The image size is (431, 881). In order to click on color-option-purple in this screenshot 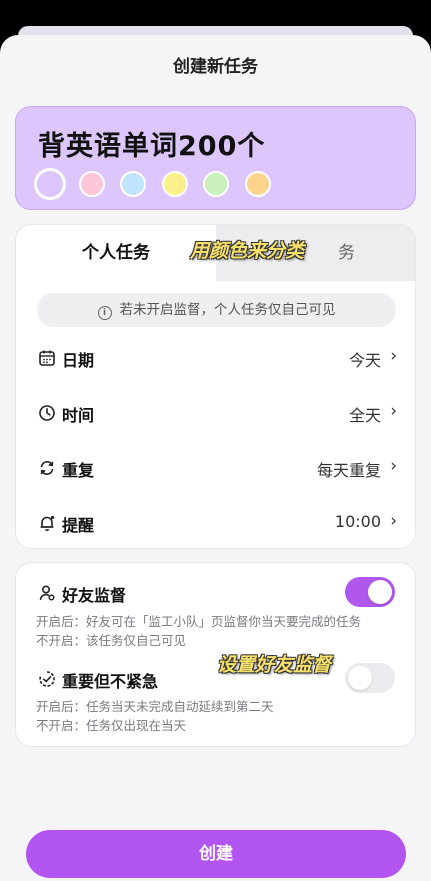, I will do `click(50, 184)`.